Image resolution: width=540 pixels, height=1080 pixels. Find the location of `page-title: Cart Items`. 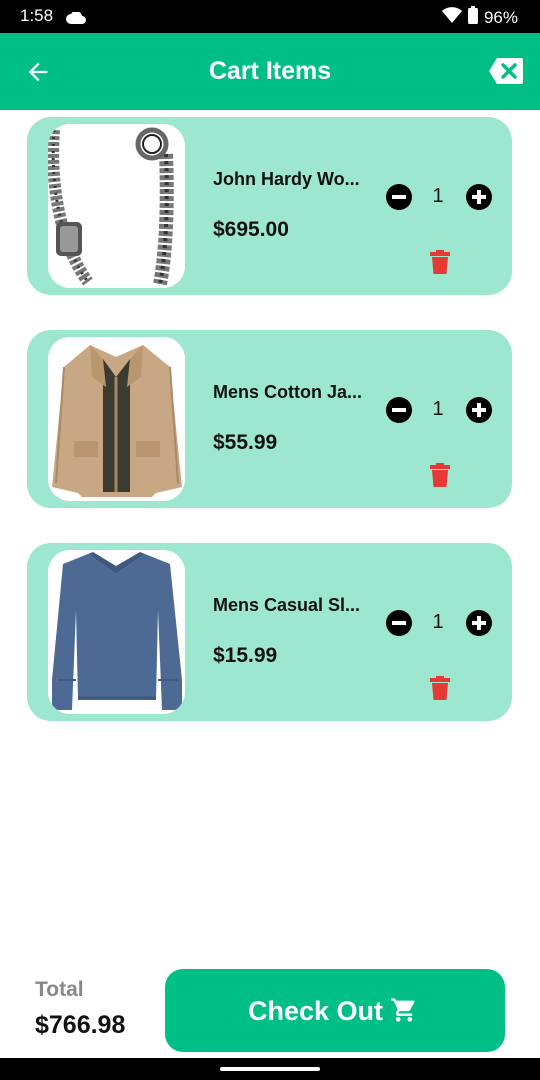

page-title: Cart Items is located at coordinates (270, 71).